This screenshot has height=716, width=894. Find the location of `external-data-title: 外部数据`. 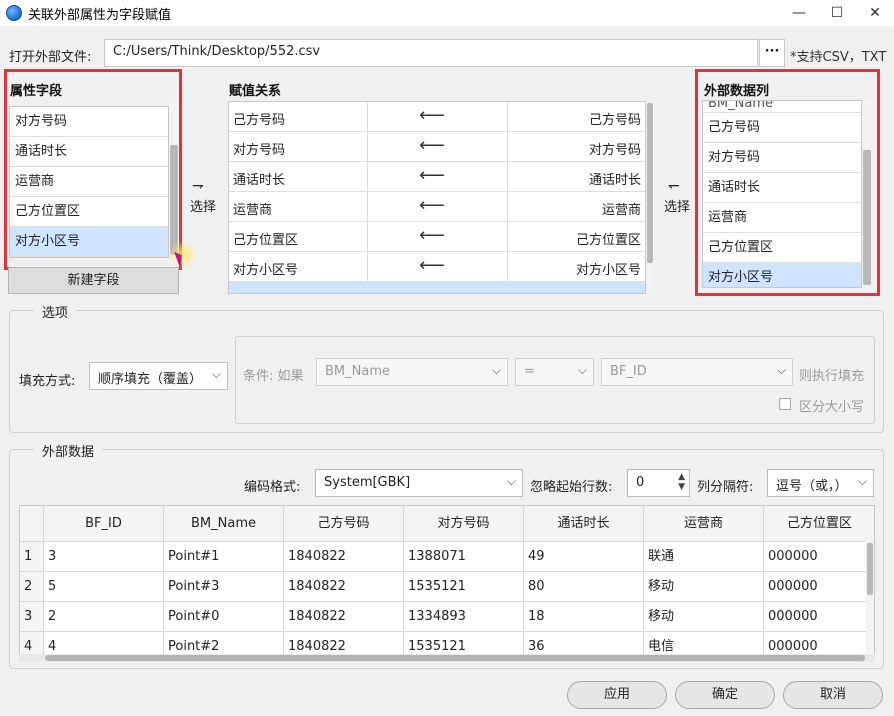

external-data-title: 外部数据 is located at coordinates (68, 450).